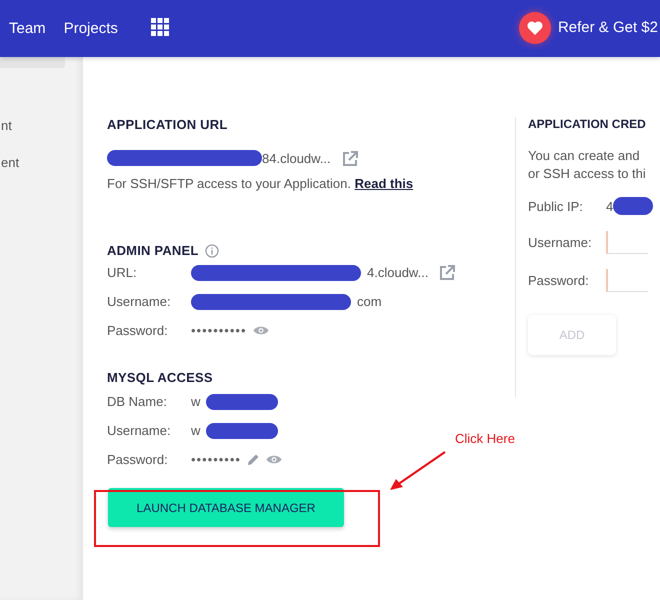 The width and height of the screenshot is (660, 600). I want to click on info-icon, so click(211, 251).